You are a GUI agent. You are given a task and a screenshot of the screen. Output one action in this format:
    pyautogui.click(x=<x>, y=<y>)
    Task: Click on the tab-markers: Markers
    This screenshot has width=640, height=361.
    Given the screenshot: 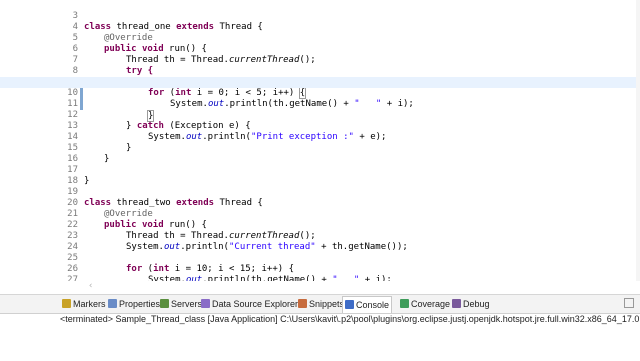 What is the action you would take?
    pyautogui.click(x=84, y=304)
    